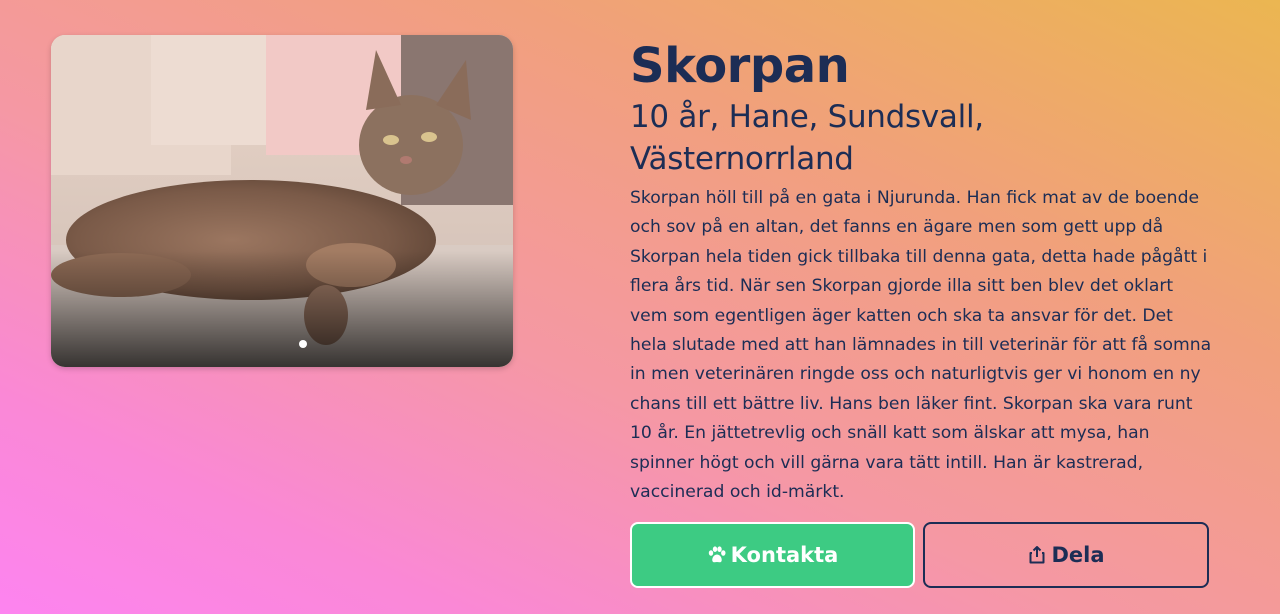 The height and width of the screenshot is (614, 1280). Describe the element at coordinates (740, 66) in the screenshot. I see `pet-name: Skorpan` at that location.